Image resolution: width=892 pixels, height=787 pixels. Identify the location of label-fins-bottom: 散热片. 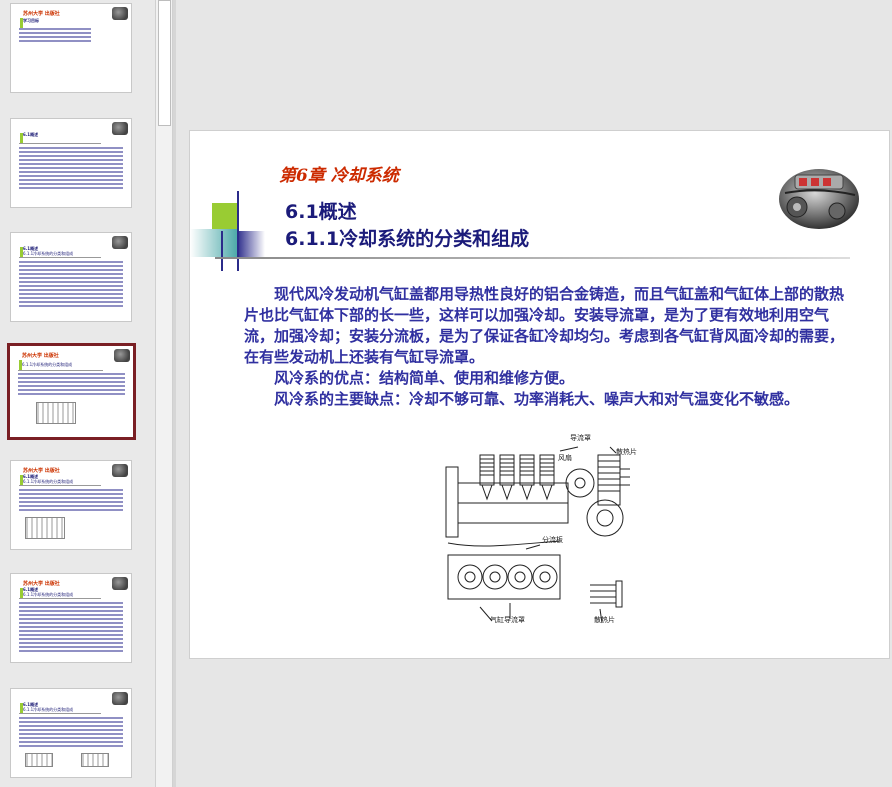
(604, 620).